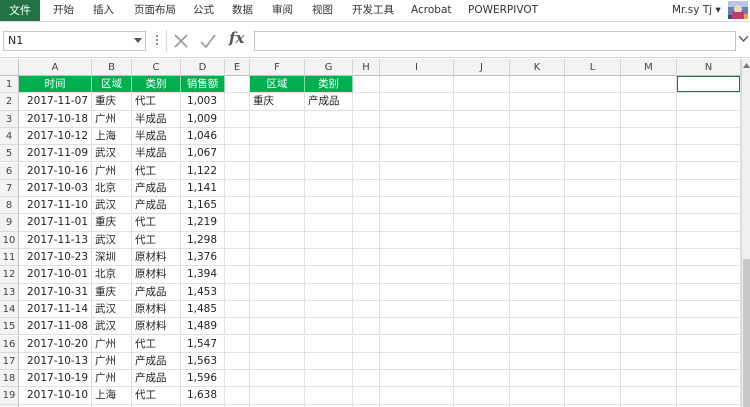  What do you see at coordinates (203, 396) in the screenshot?
I see `data-cell: 1,638` at bounding box center [203, 396].